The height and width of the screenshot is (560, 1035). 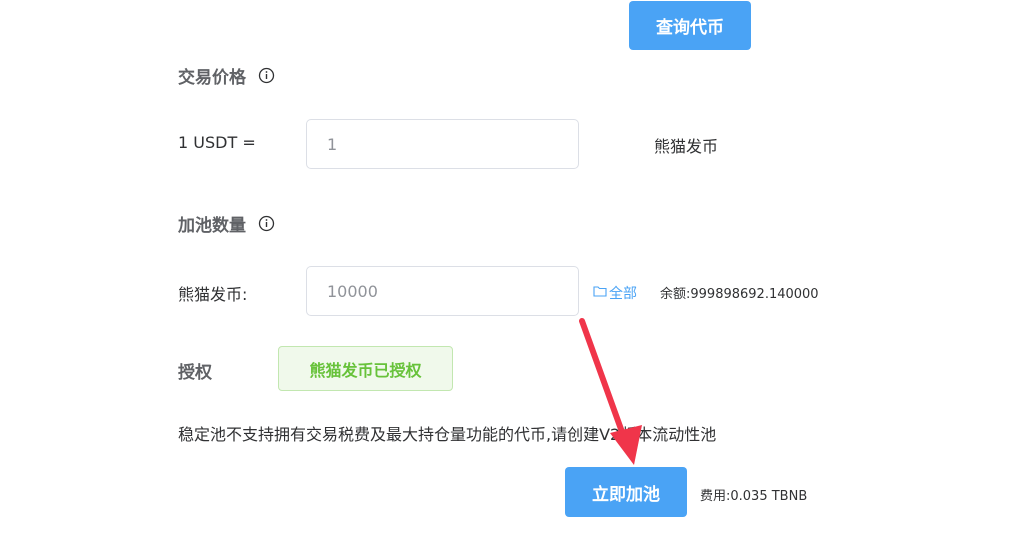 What do you see at coordinates (600, 293) in the screenshot?
I see `folder-icon` at bounding box center [600, 293].